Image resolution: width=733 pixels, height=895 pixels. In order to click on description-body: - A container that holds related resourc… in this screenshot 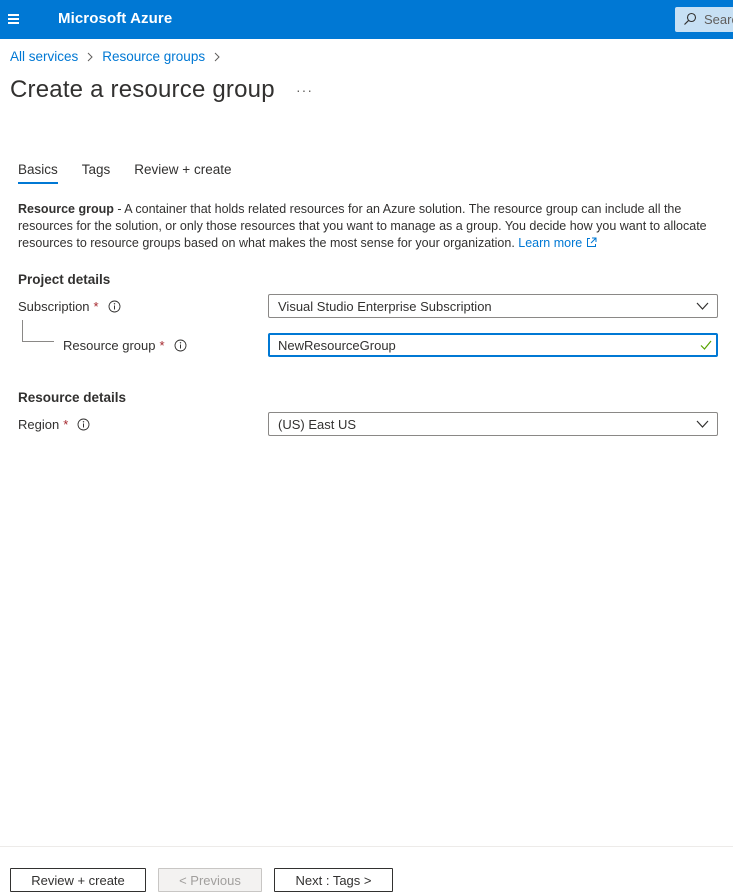, I will do `click(362, 226)`.